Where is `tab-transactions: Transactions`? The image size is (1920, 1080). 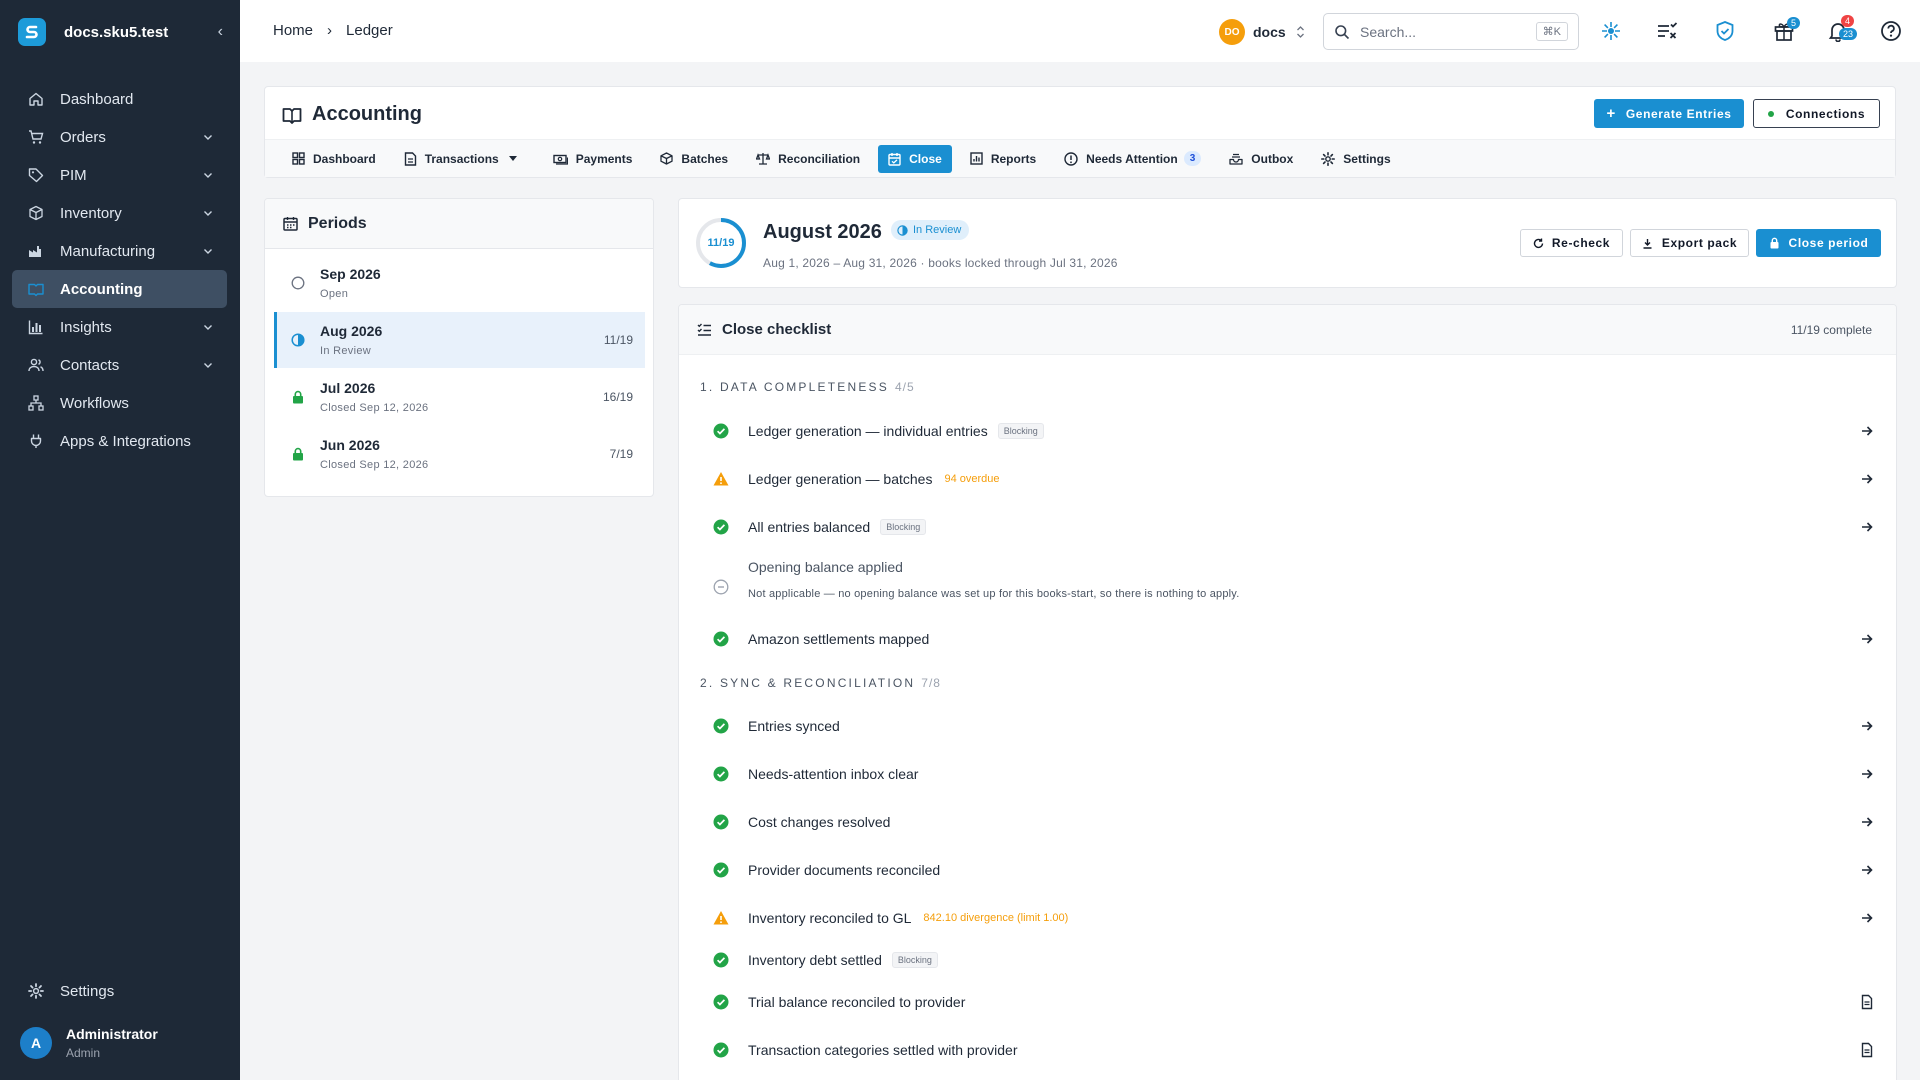
tab-transactions: Transactions is located at coordinates (464, 159).